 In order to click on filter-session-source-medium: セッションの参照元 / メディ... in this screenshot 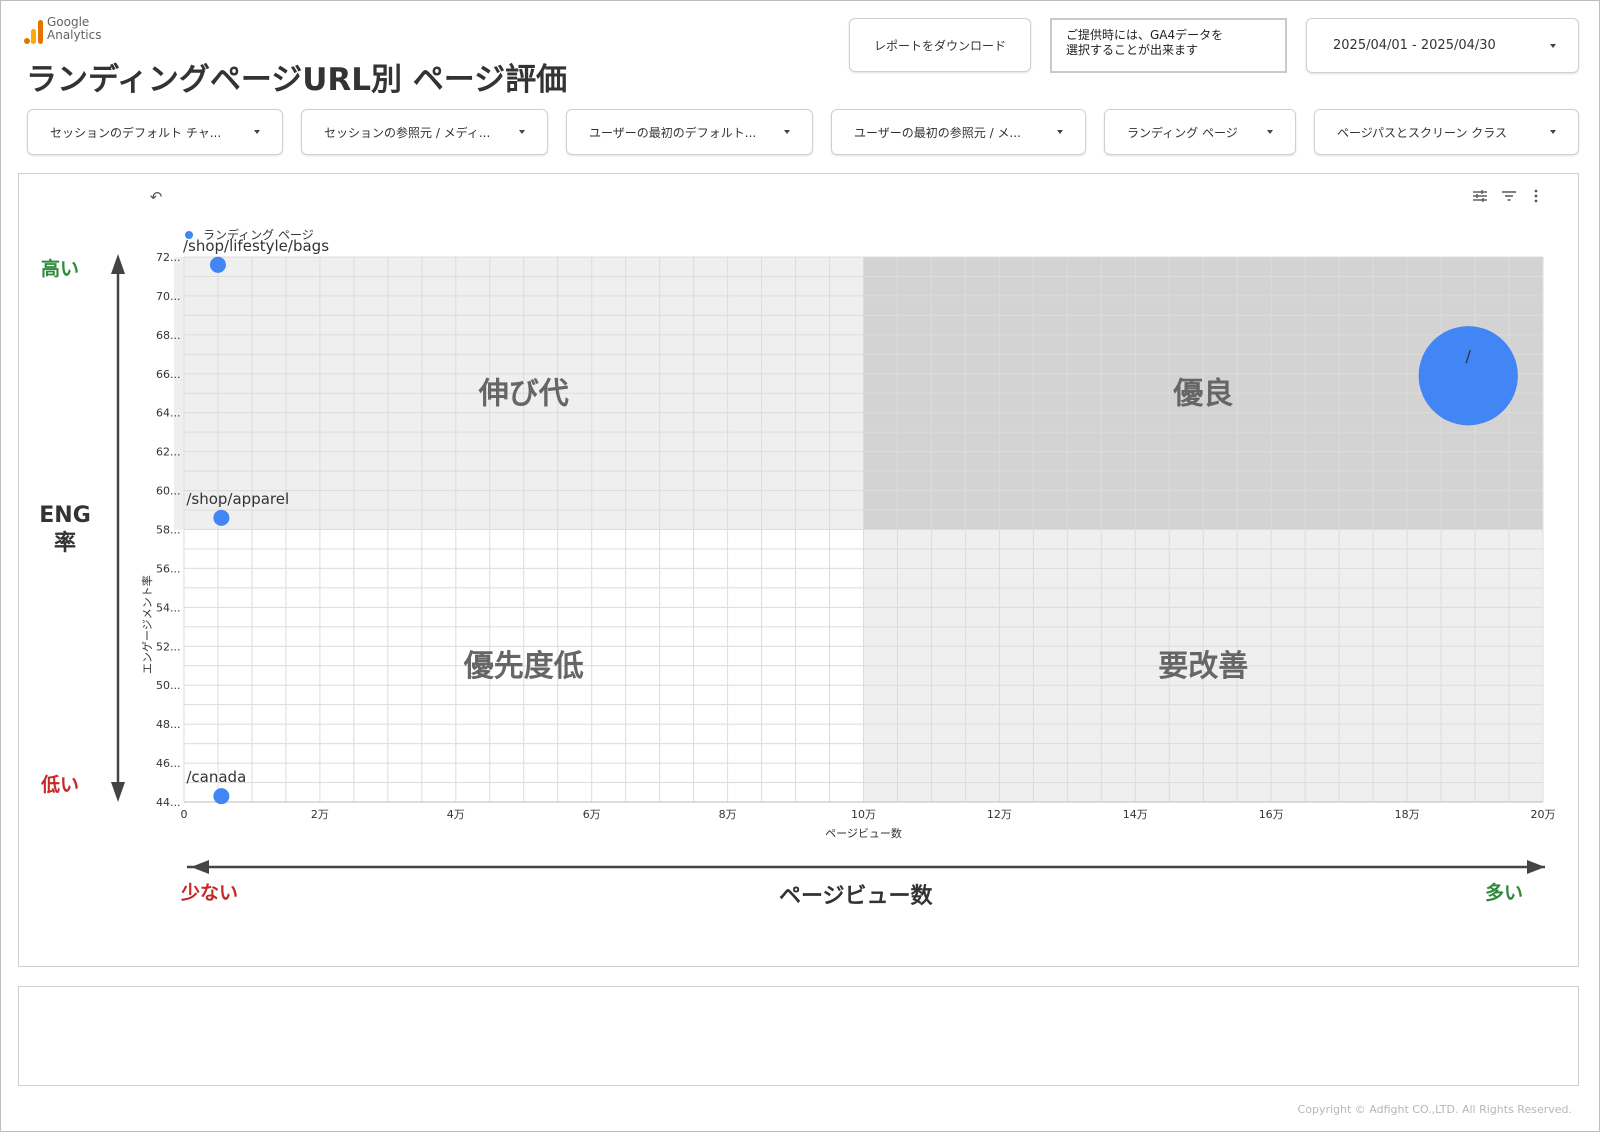, I will do `click(424, 132)`.